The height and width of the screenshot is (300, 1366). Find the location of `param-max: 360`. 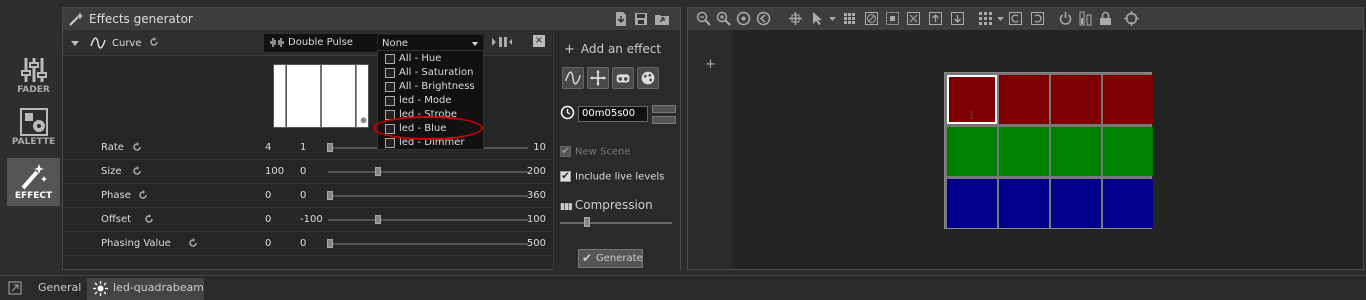

param-max: 360 is located at coordinates (526, 195).